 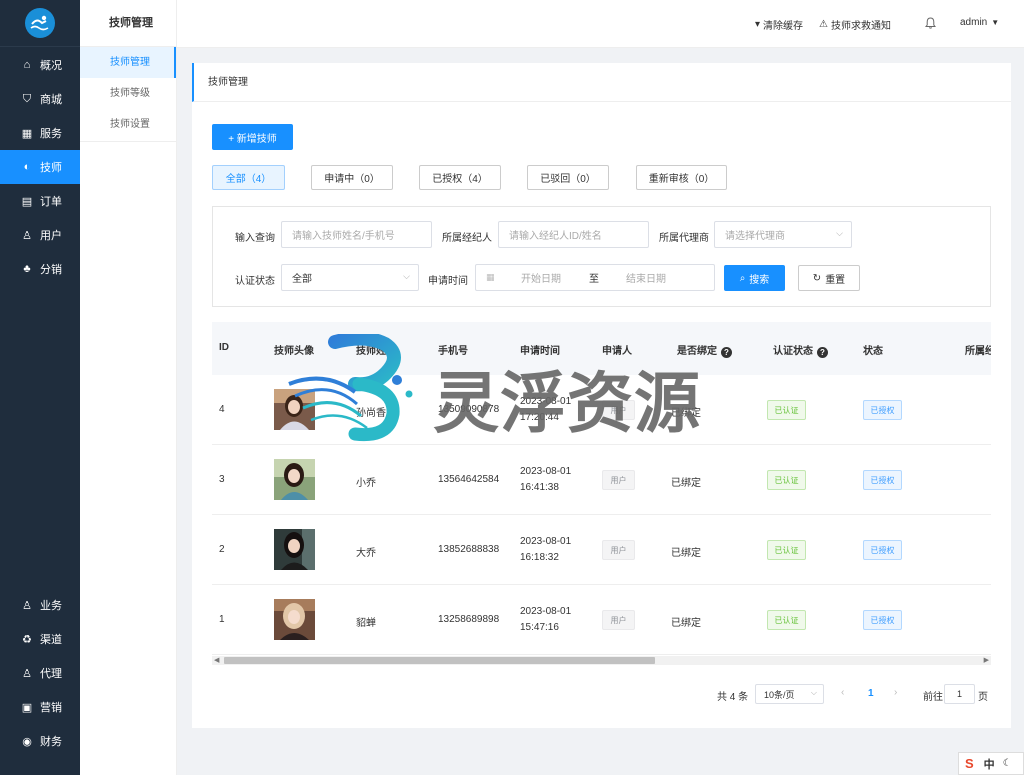 I want to click on reset-button: ↻ 重置, so click(x=829, y=278).